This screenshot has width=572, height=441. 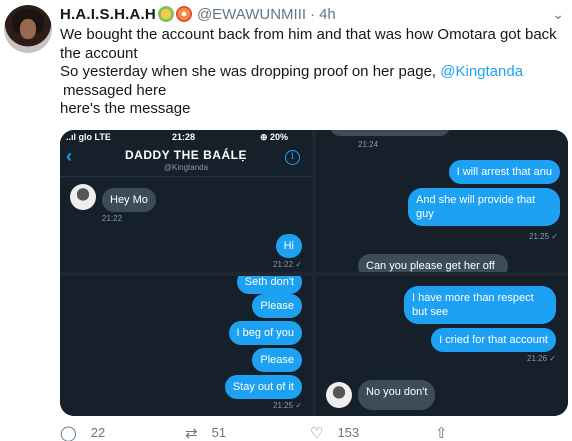 What do you see at coordinates (122, 432) in the screenshot?
I see `reply-button: ◯ 22` at bounding box center [122, 432].